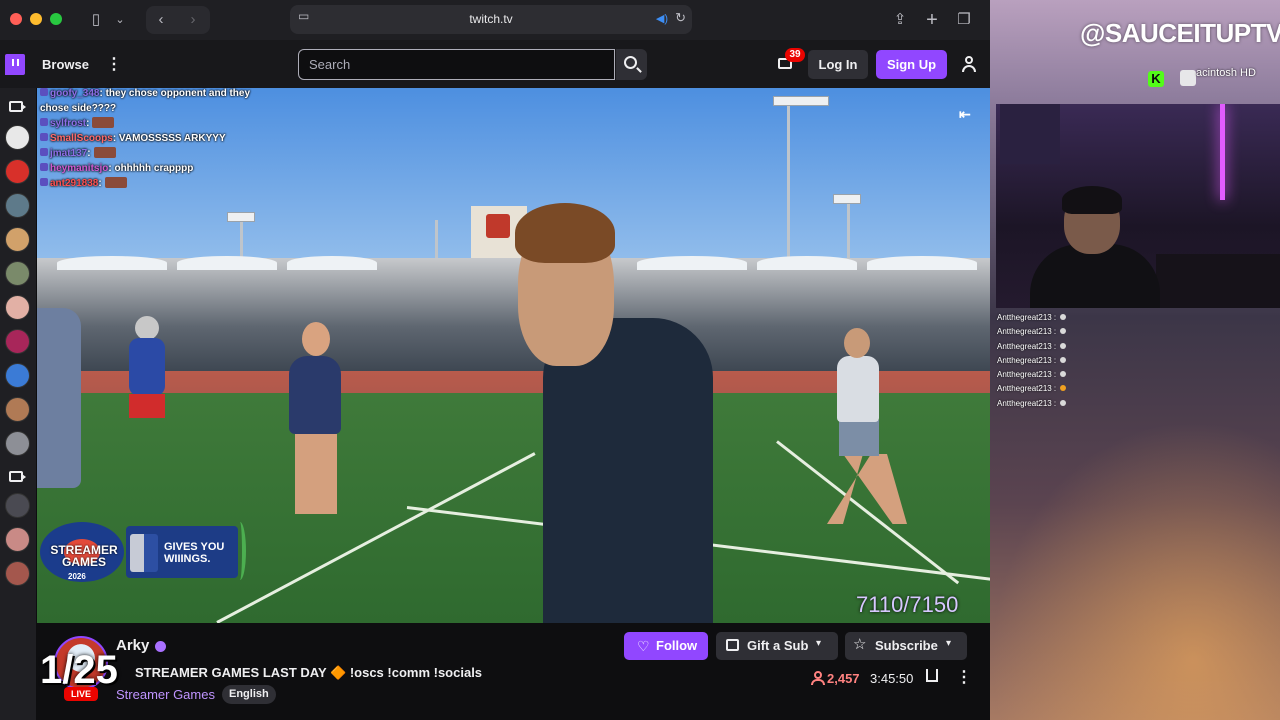  Describe the element at coordinates (79, 670) in the screenshot. I see `day-counter-overlay: 1/25` at that location.